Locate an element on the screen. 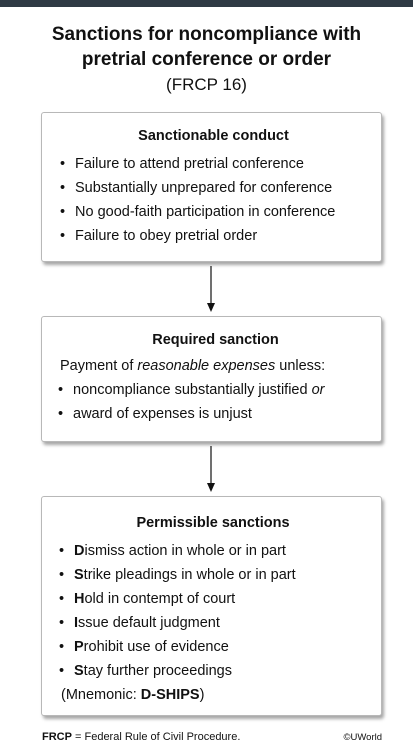 The width and height of the screenshot is (413, 753). item-text: ssue default judgment is located at coordinates (149, 623).